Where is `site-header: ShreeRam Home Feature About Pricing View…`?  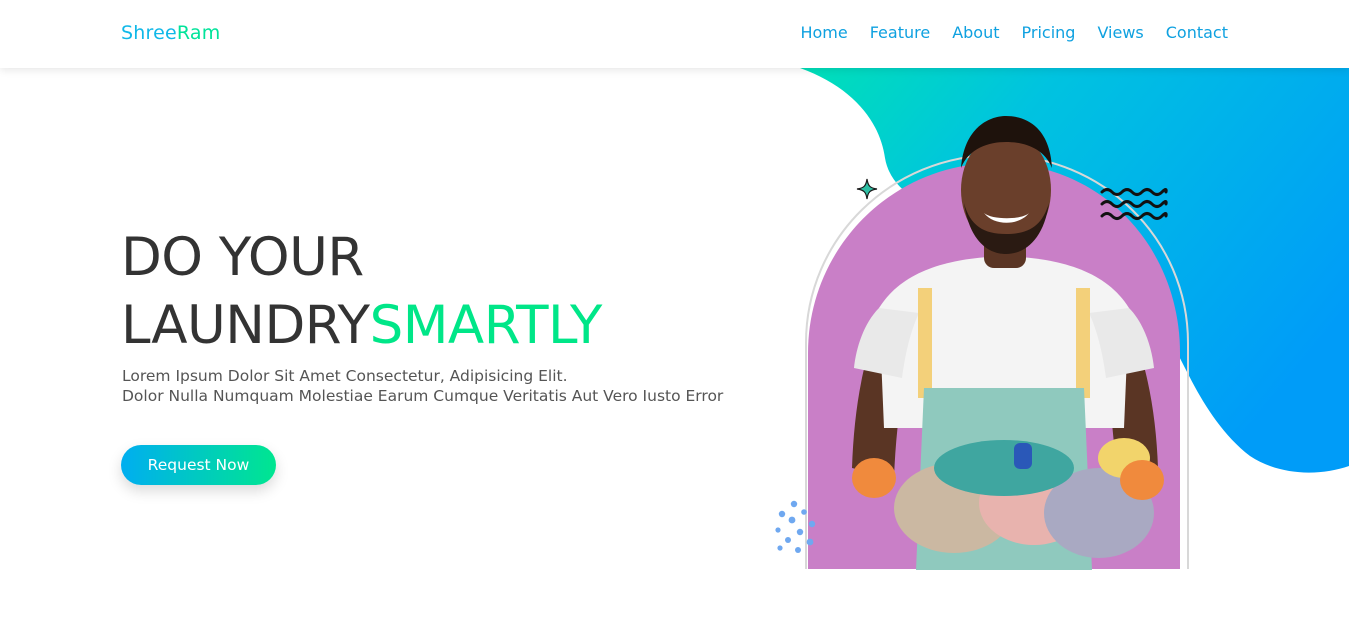 site-header: ShreeRam Home Feature About Pricing View… is located at coordinates (674, 34).